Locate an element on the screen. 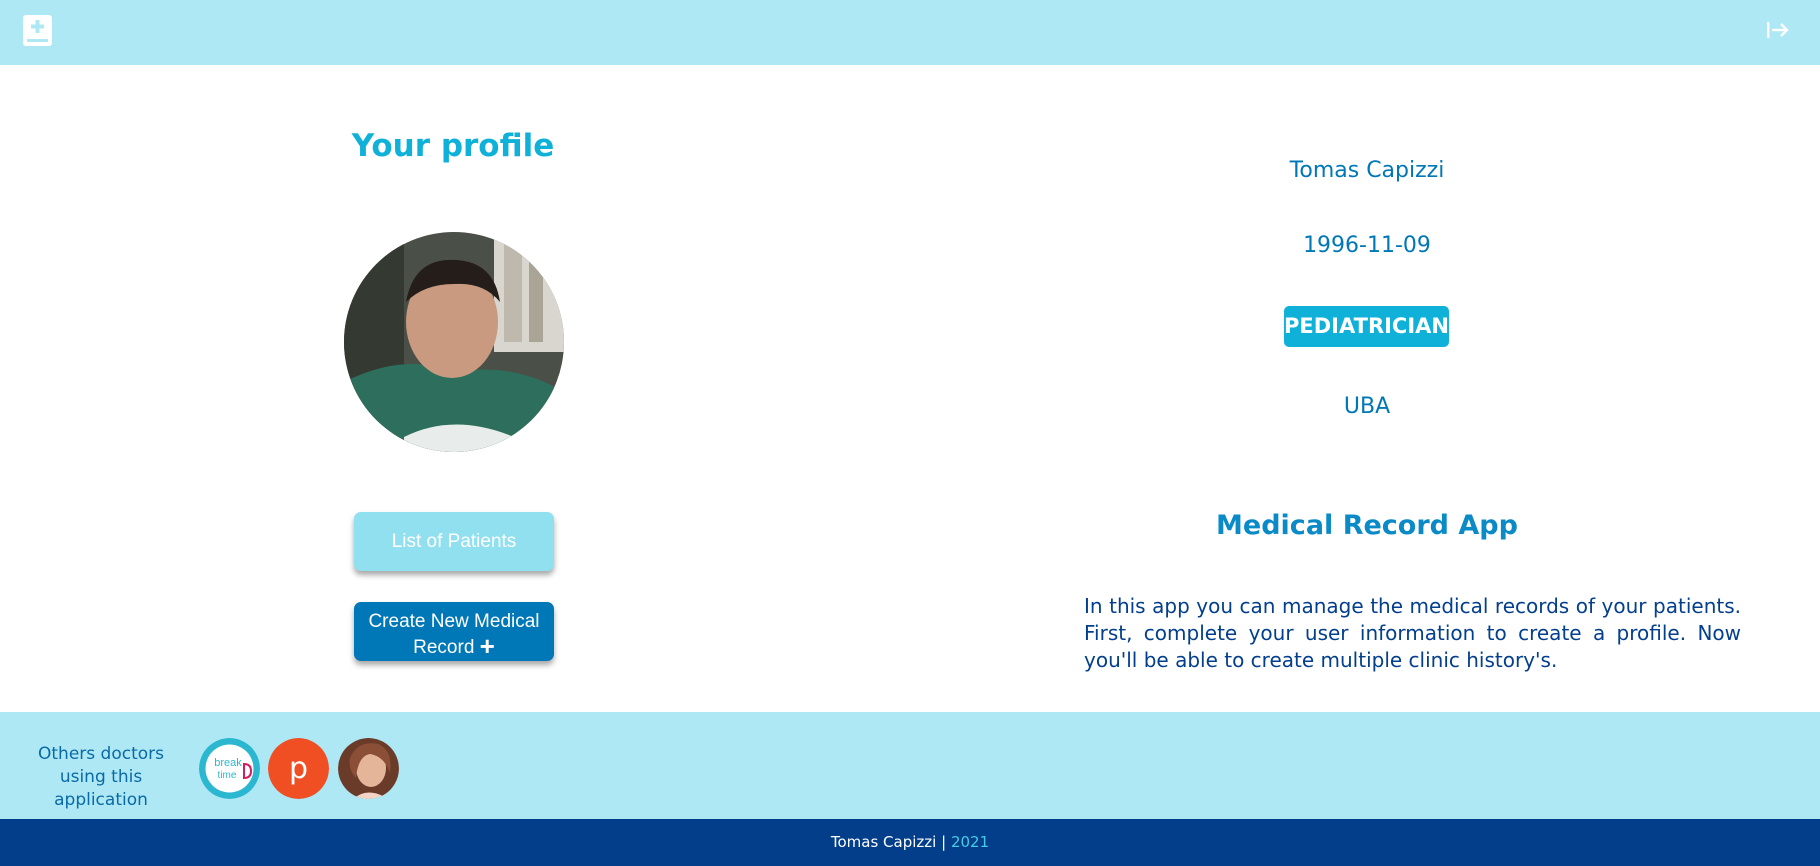 The height and width of the screenshot is (866, 1820). list-of-patients-button: List of Patients is located at coordinates (454, 541).